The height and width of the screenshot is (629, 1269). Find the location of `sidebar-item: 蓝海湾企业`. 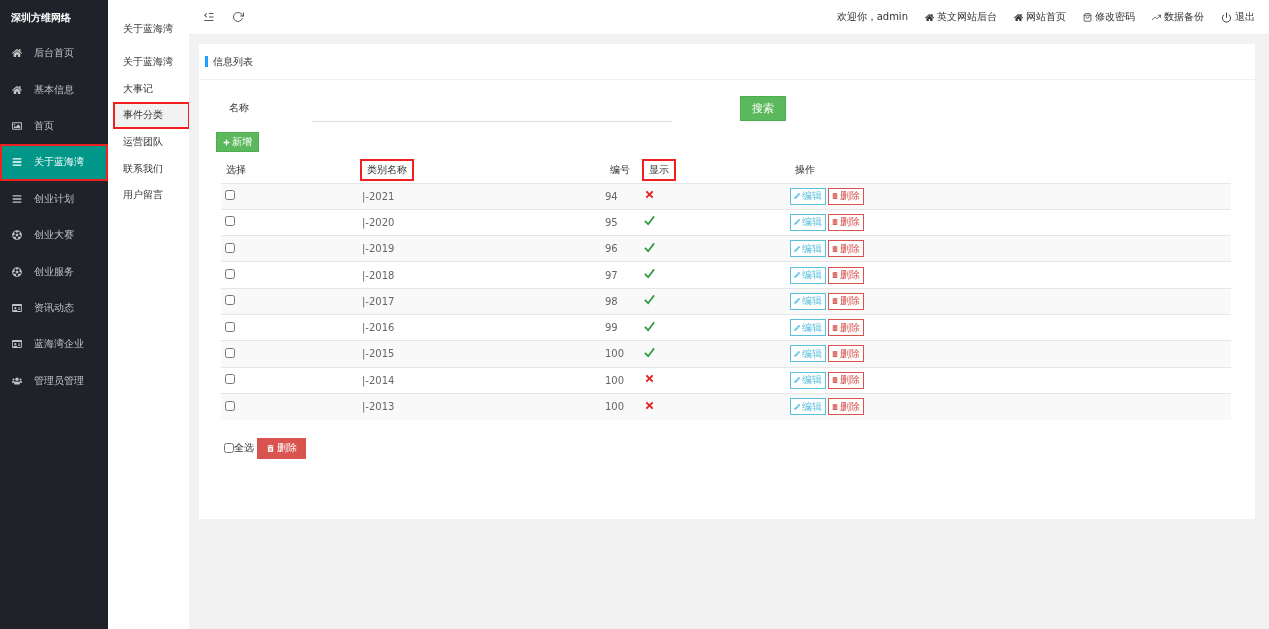

sidebar-item: 蓝海湾企业 is located at coordinates (54, 344).